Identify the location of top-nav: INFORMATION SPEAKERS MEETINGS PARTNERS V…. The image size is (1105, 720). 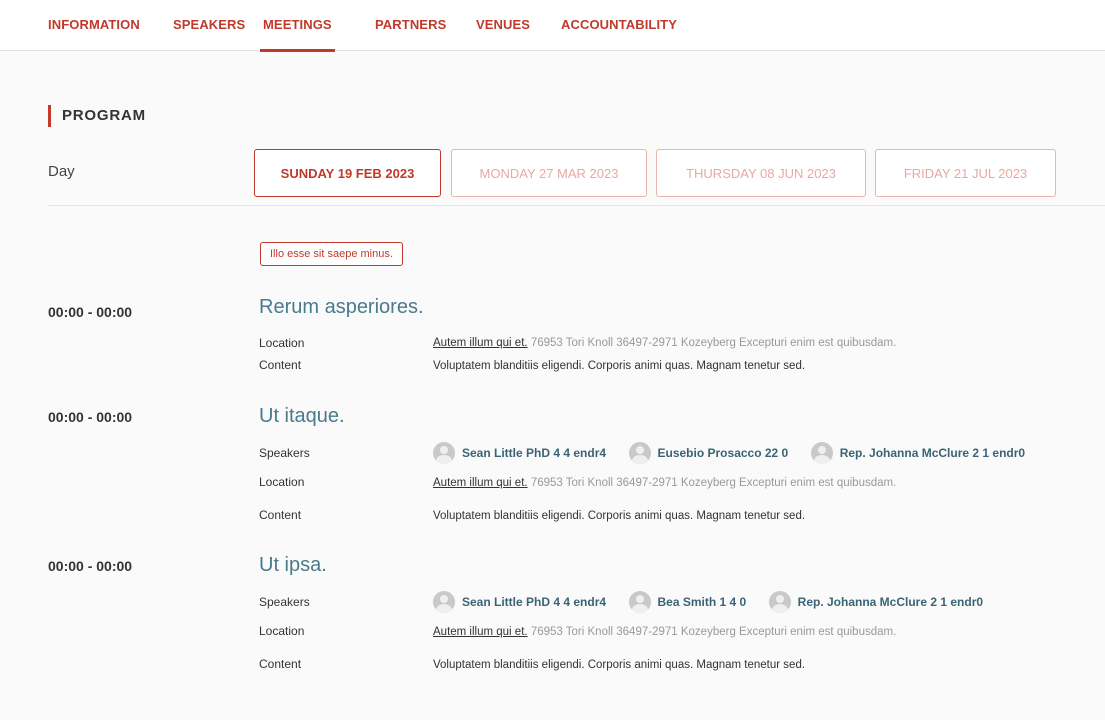
(552, 26).